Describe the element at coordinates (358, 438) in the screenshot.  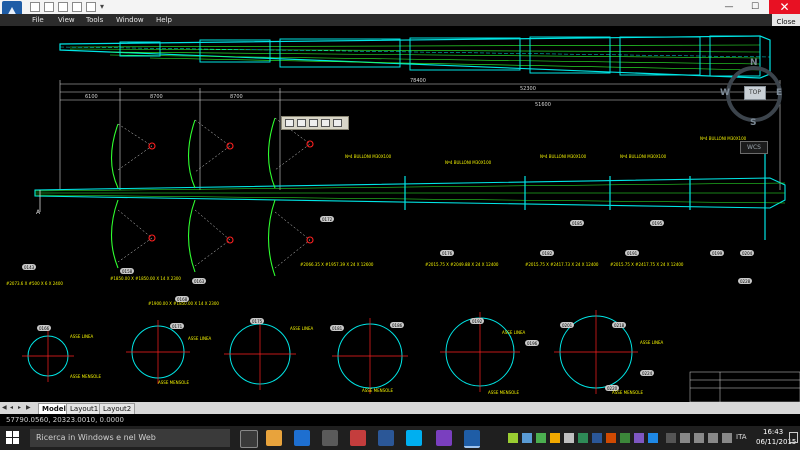
I see `outlook-icon` at that location.